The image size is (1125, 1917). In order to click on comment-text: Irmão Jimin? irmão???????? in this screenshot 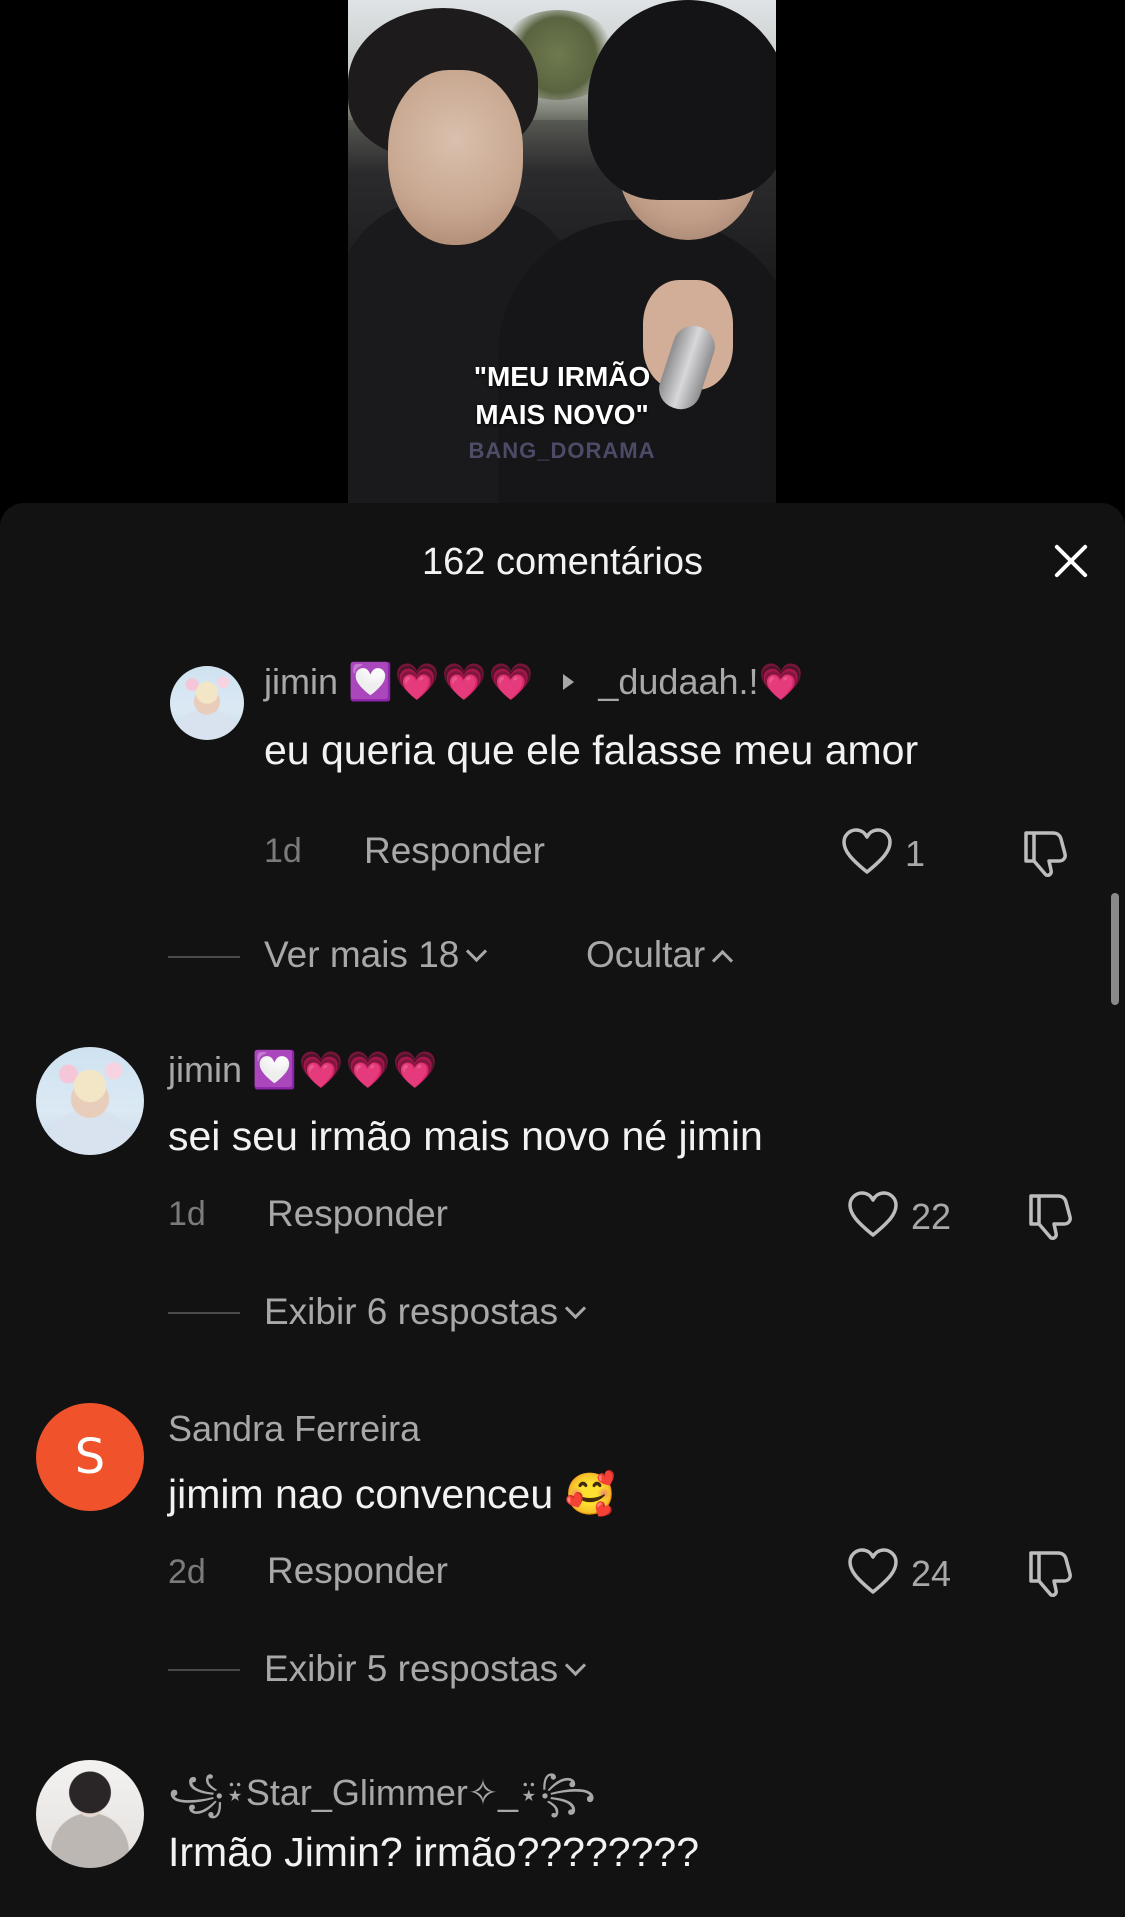, I will do `click(433, 1852)`.